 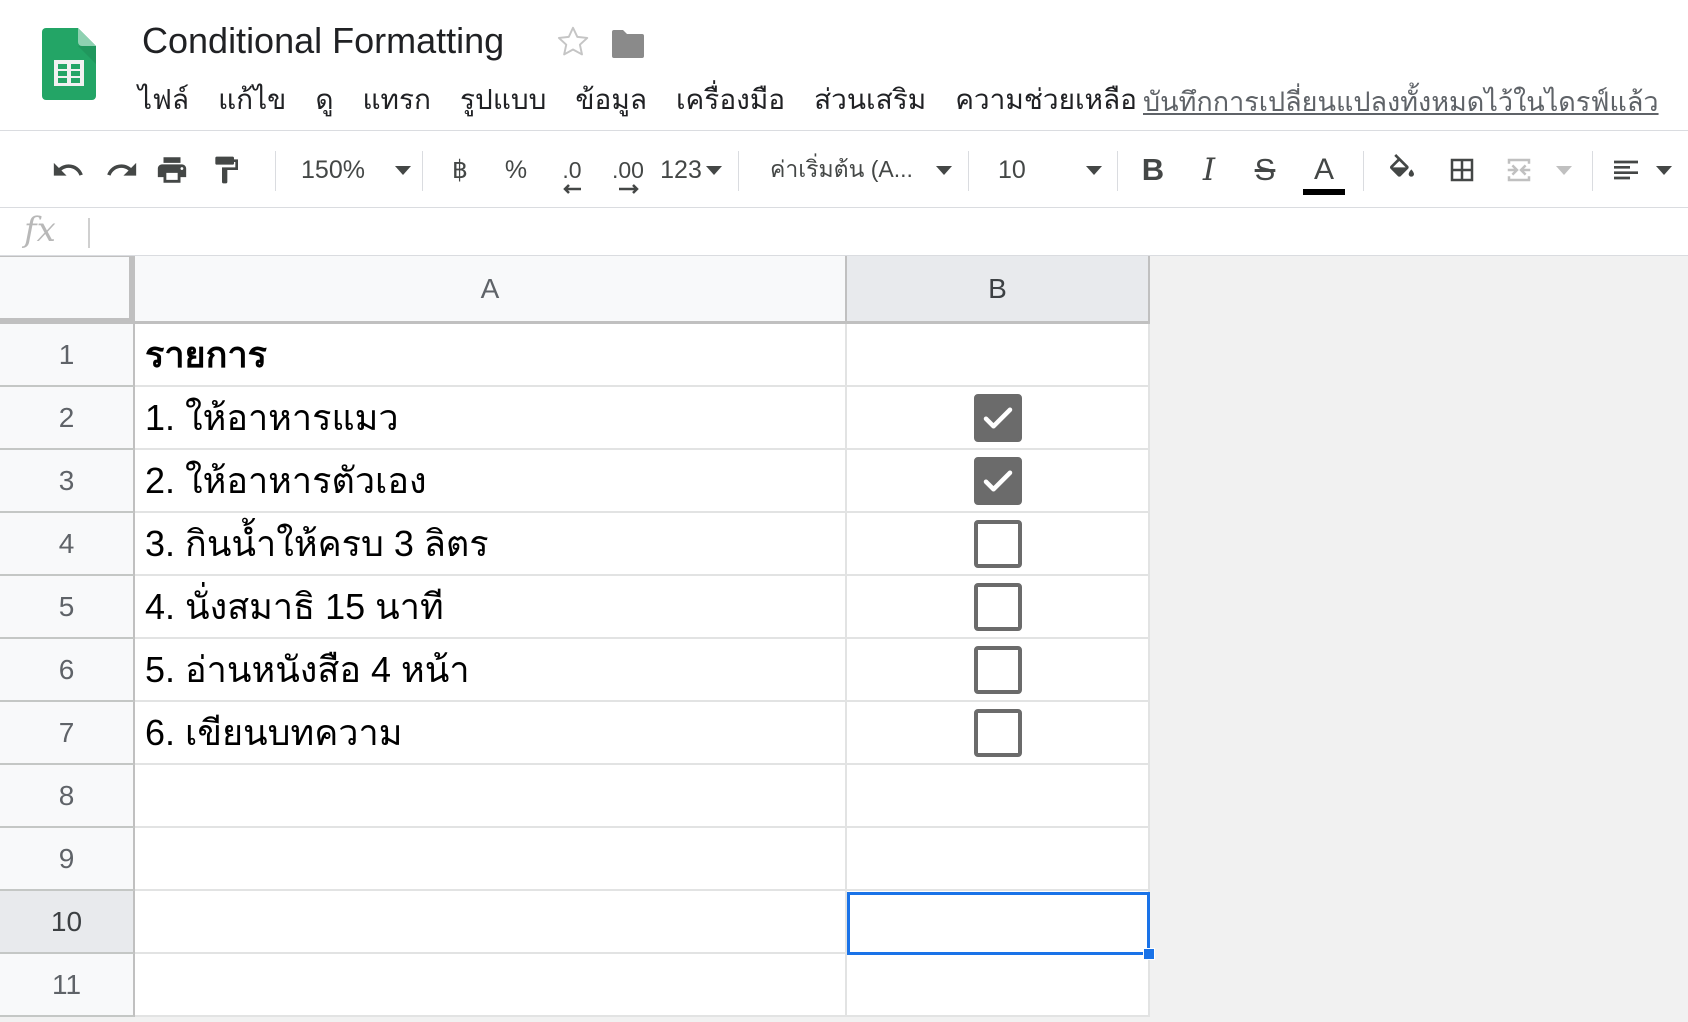 What do you see at coordinates (67, 985) in the screenshot?
I see `row-header: 11` at bounding box center [67, 985].